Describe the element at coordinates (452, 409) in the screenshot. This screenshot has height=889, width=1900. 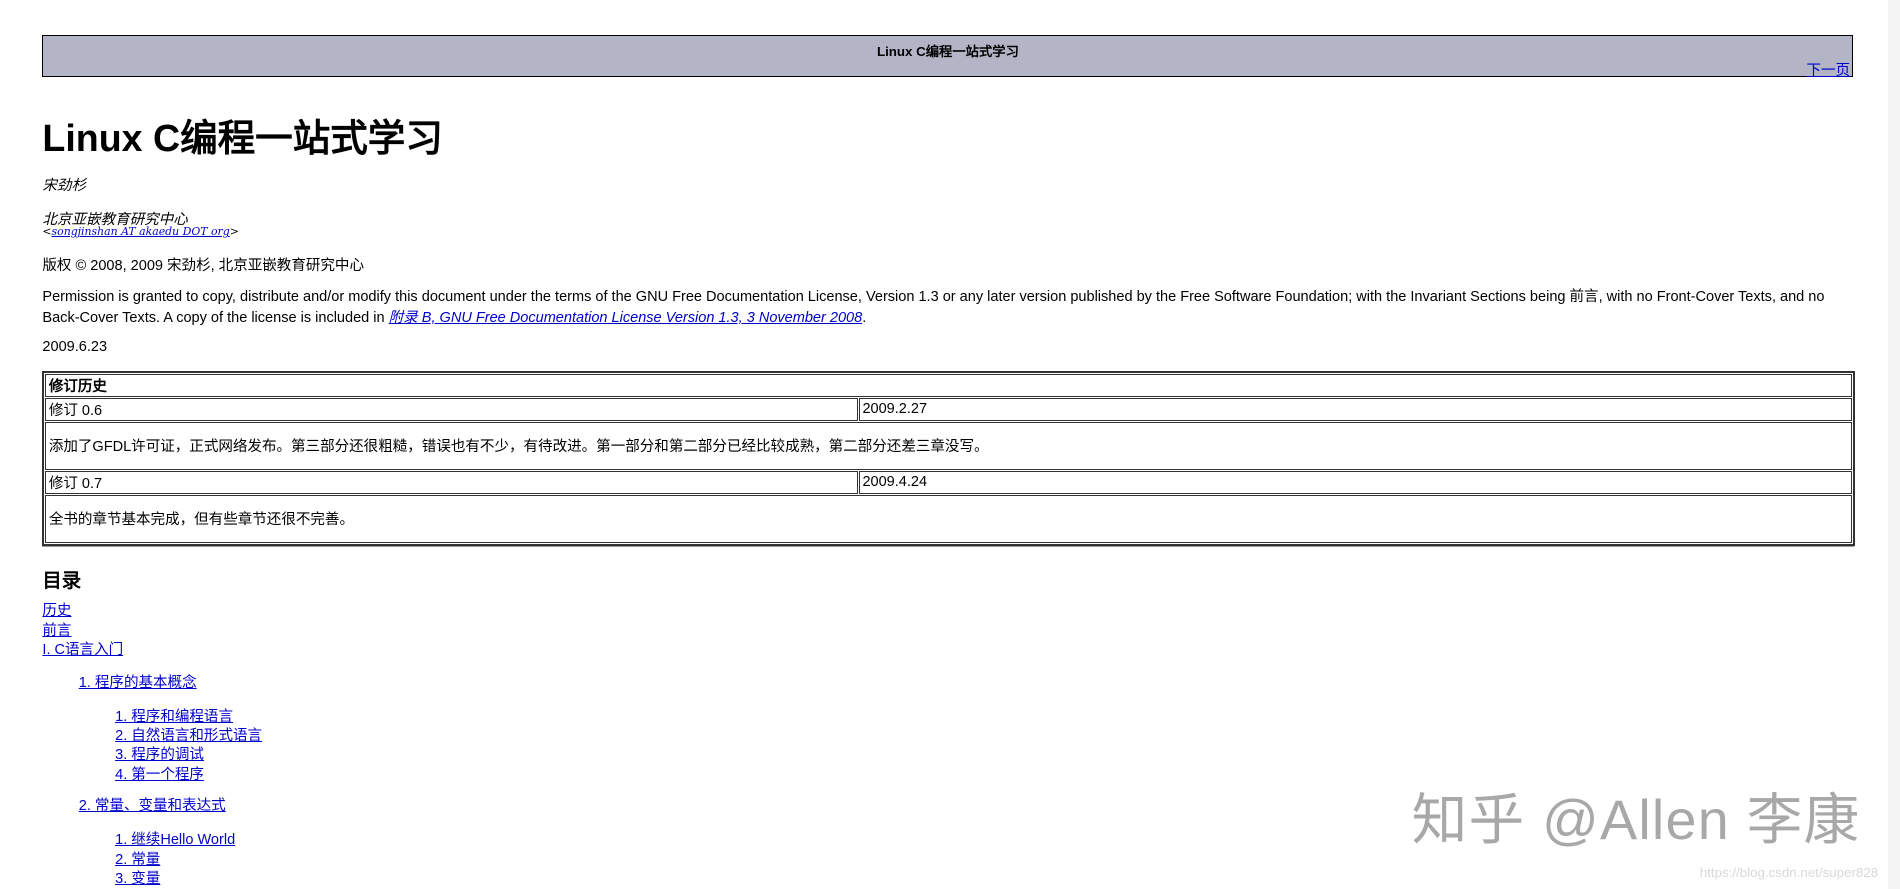
I see `revision-number: 修订 0.6` at that location.